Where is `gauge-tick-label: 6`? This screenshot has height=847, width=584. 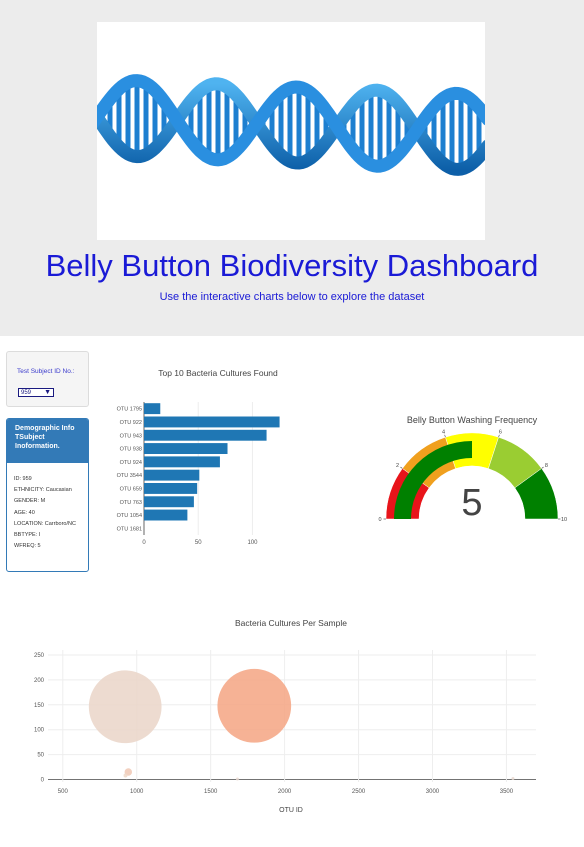
gauge-tick-label: 6 is located at coordinates (500, 433).